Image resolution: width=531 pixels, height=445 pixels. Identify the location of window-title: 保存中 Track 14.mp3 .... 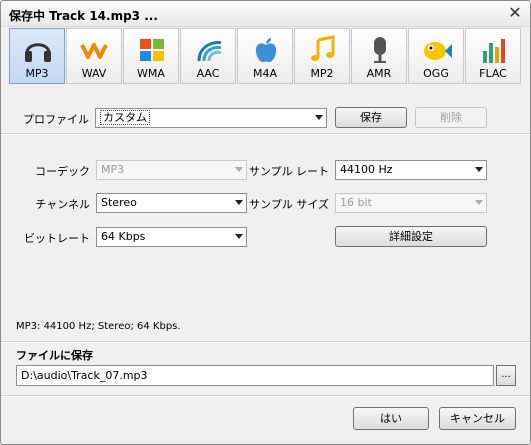
(83, 16).